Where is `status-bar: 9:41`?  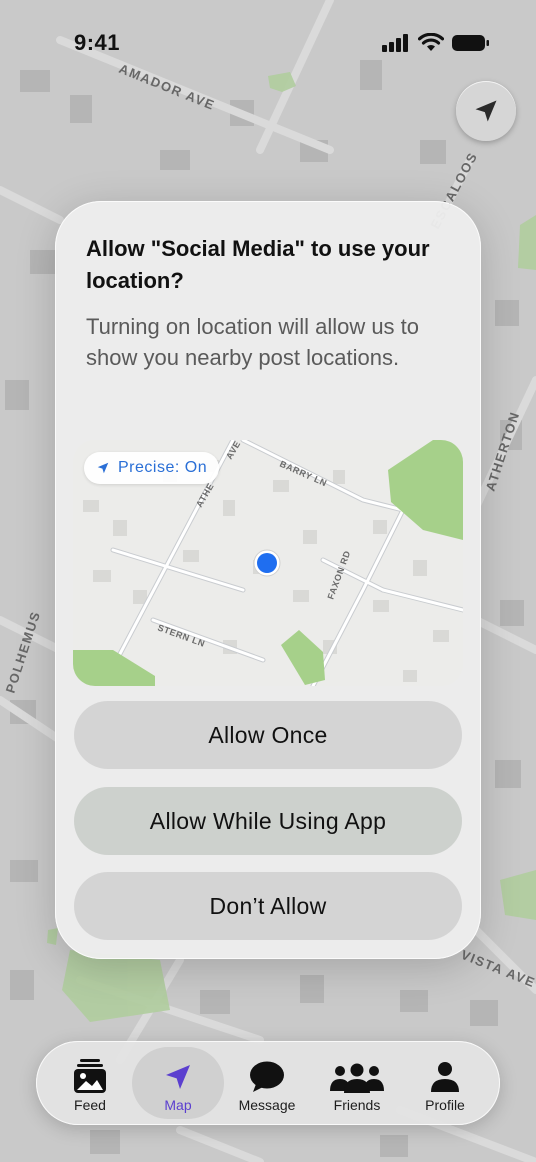 status-bar: 9:41 is located at coordinates (268, 43).